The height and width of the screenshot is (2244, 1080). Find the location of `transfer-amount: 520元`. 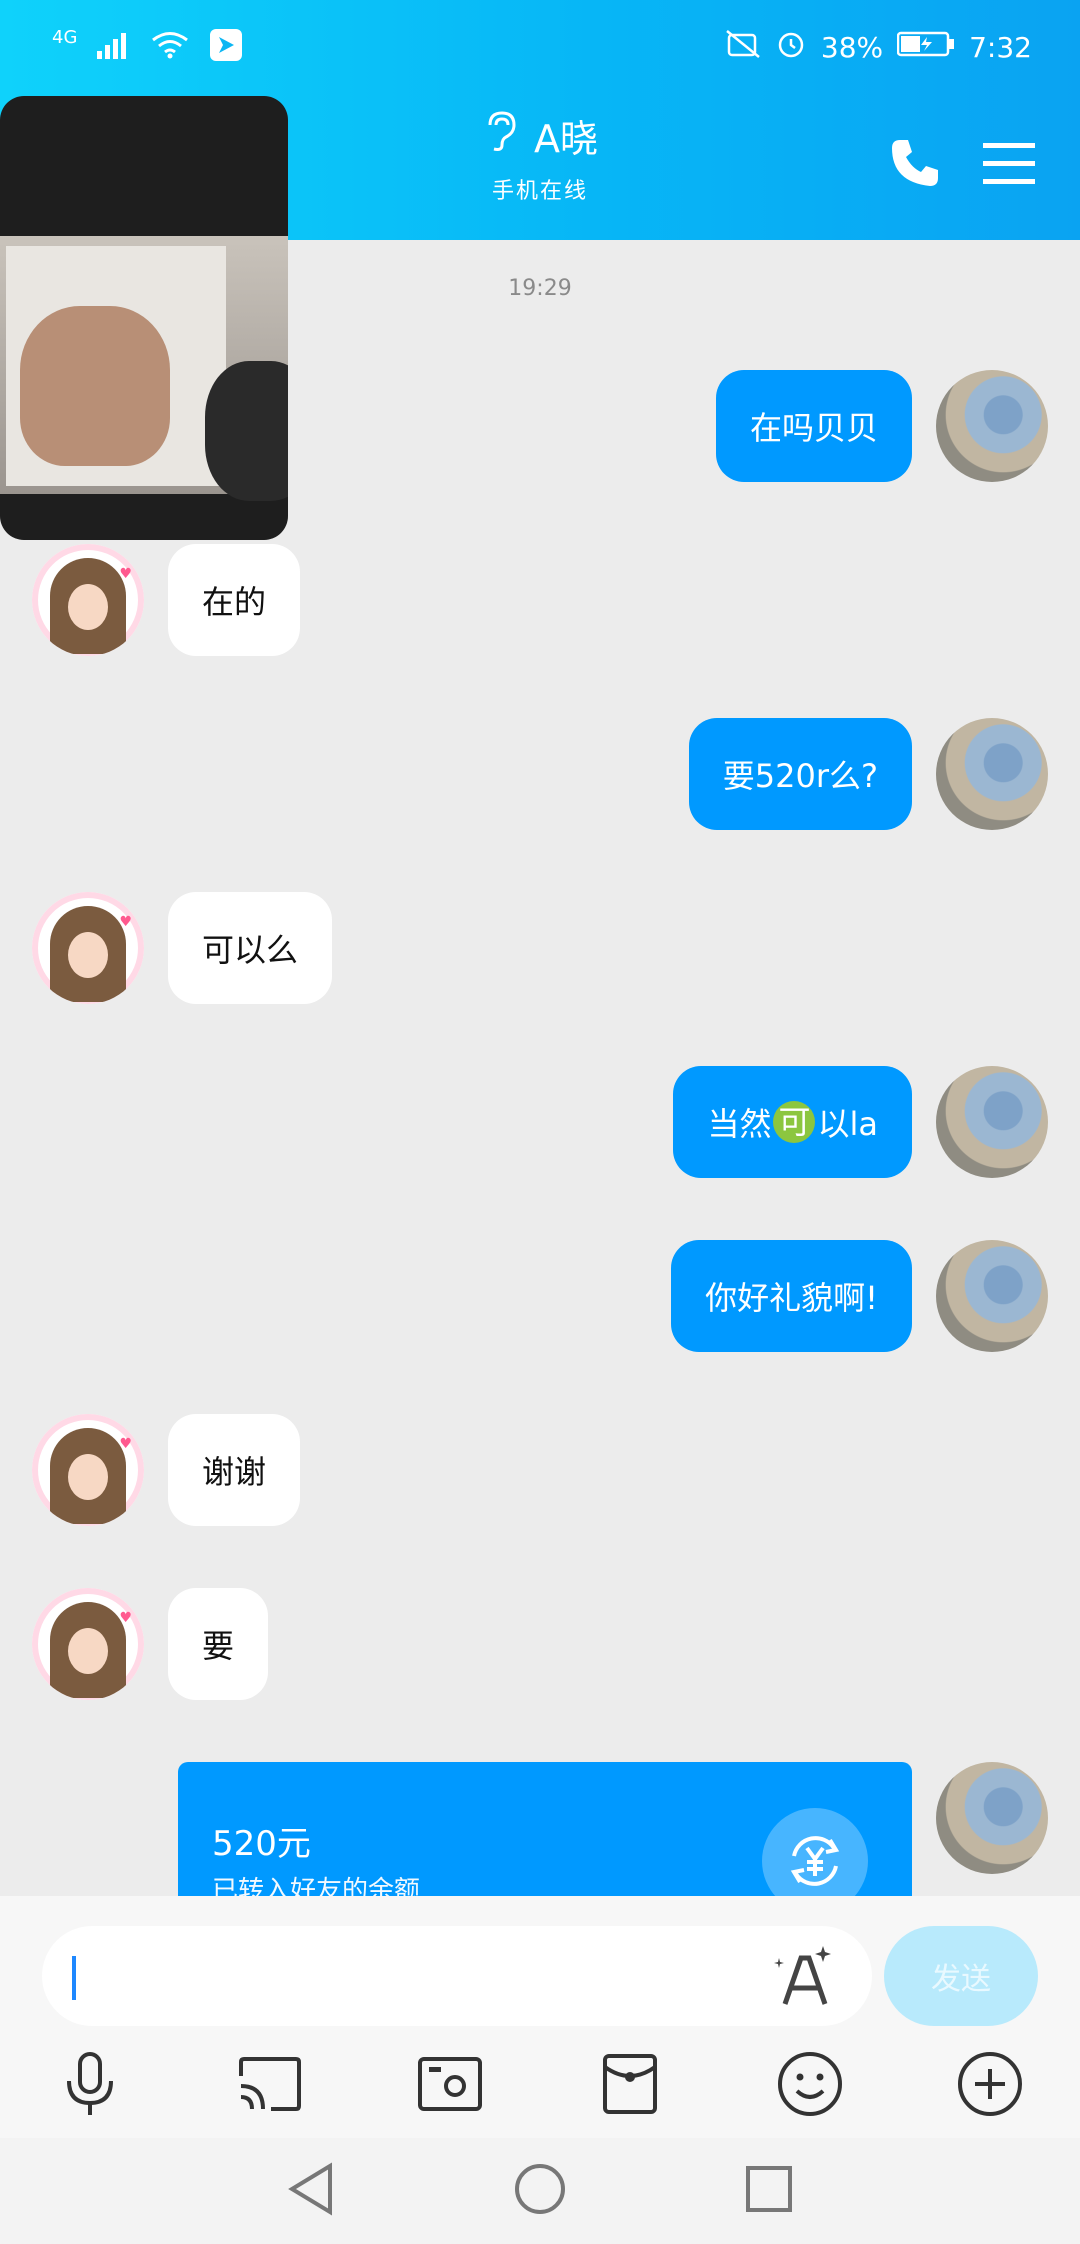

transfer-amount: 520元 is located at coordinates (261, 1844).